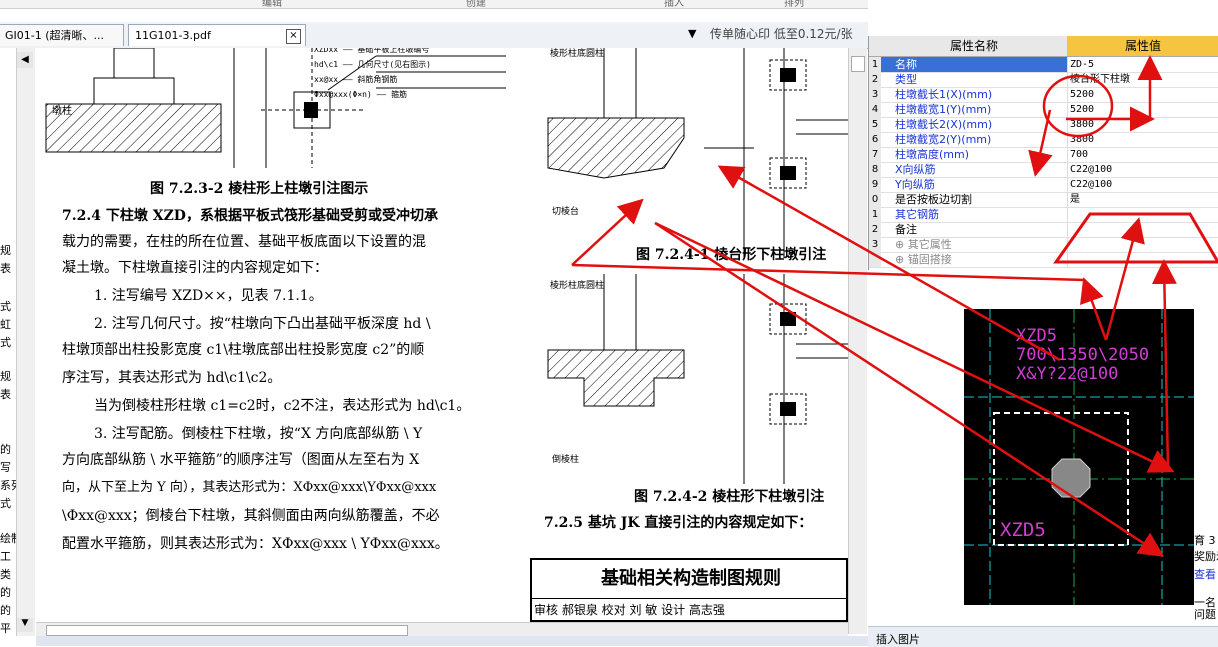  Describe the element at coordinates (1142, 64) in the screenshot. I see `property-value-field: ZD-5` at that location.